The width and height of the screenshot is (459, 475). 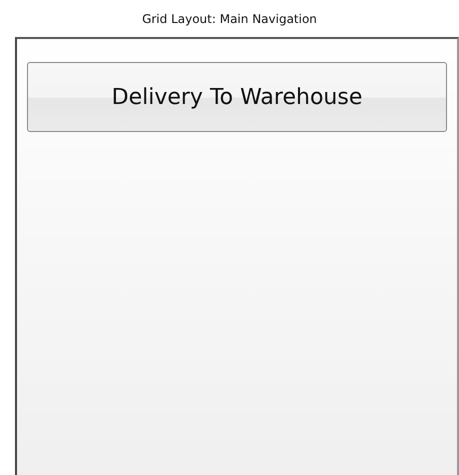 What do you see at coordinates (229, 19) in the screenshot?
I see `page-title: Grid Layout: Main Navigation` at bounding box center [229, 19].